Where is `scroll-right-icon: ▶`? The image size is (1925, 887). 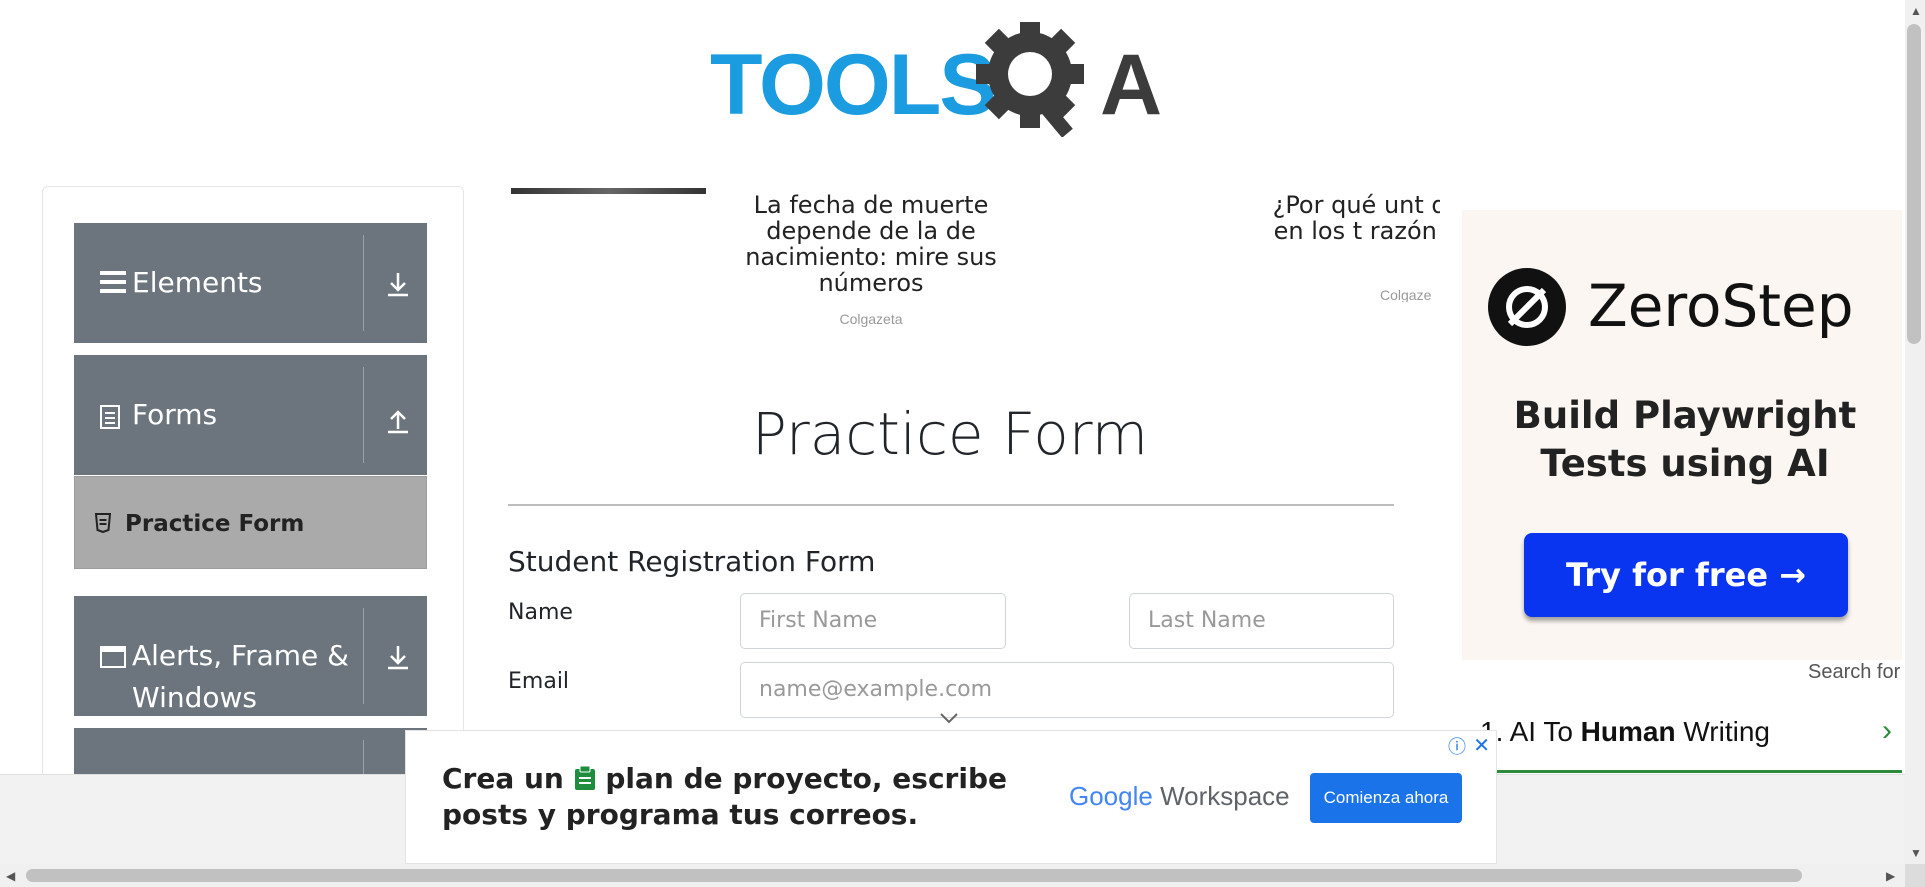 scroll-right-icon: ▶ is located at coordinates (1890, 876).